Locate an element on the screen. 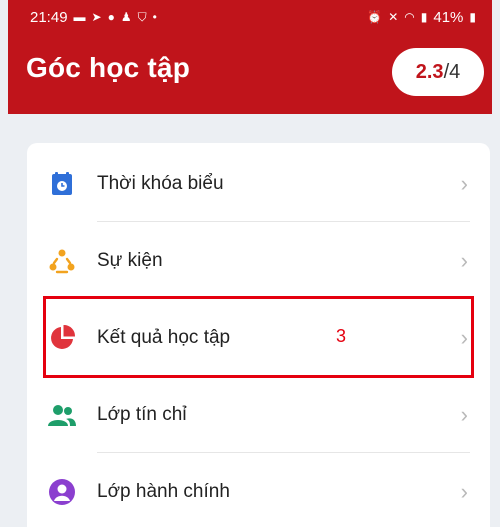 This screenshot has height=527, width=500. menu-item-timetable: Thời khóa biểu › is located at coordinates (258, 184).